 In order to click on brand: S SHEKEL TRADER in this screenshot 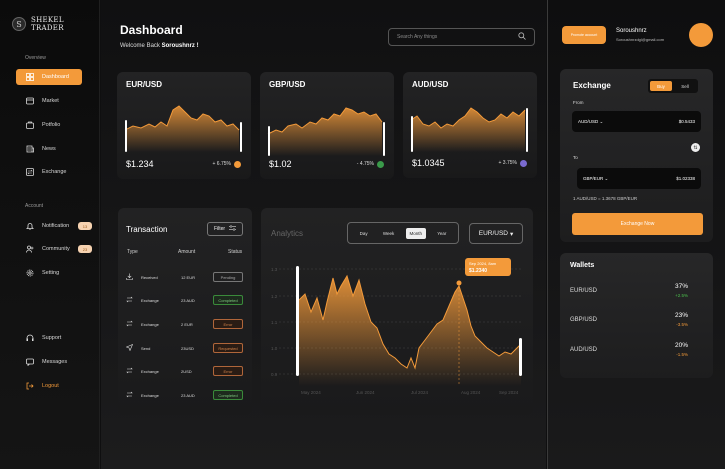, I will do `click(55, 24)`.